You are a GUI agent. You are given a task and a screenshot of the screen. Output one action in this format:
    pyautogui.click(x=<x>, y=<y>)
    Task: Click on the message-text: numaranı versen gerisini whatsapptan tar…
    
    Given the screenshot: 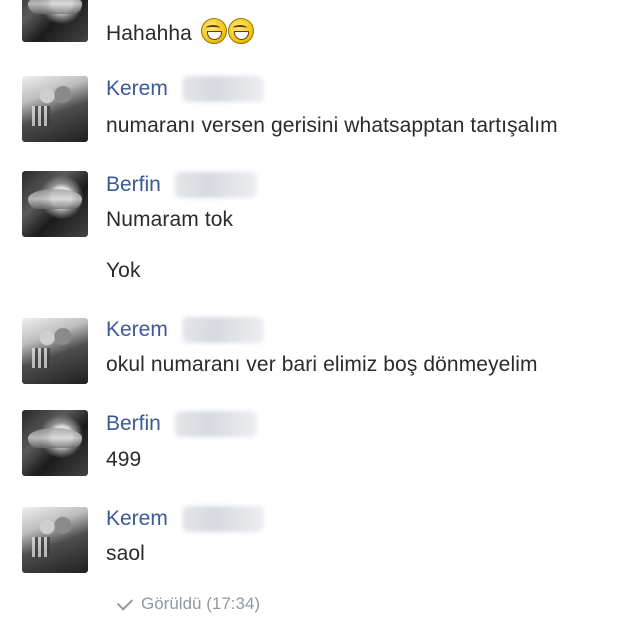 What is the action you would take?
    pyautogui.click(x=332, y=125)
    